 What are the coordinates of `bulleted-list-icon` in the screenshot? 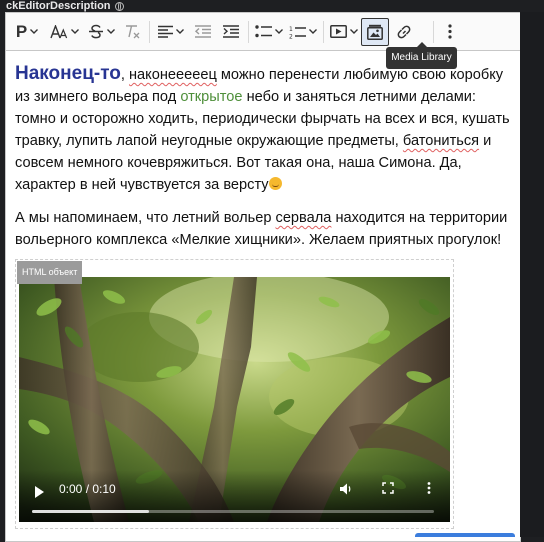 It's located at (263, 31).